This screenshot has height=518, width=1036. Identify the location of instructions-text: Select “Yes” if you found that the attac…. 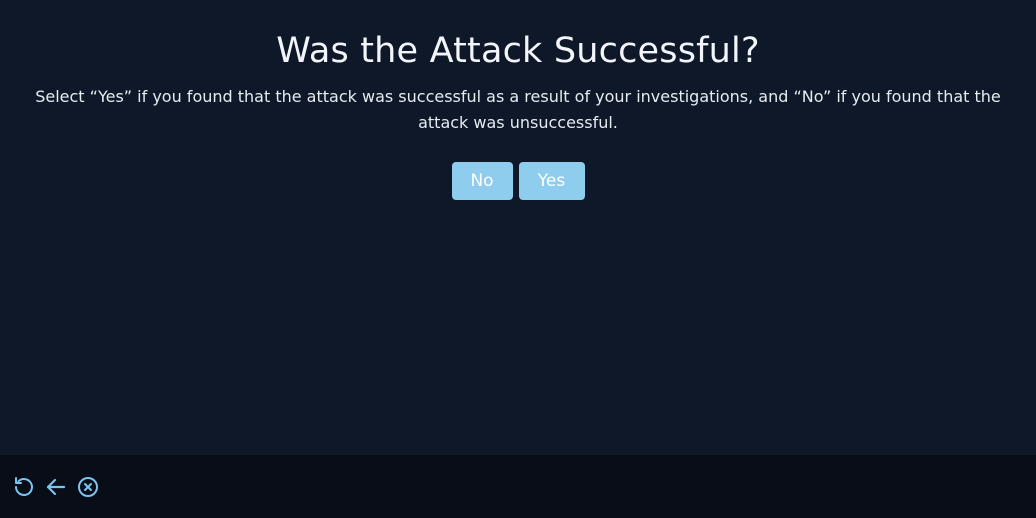
(518, 109).